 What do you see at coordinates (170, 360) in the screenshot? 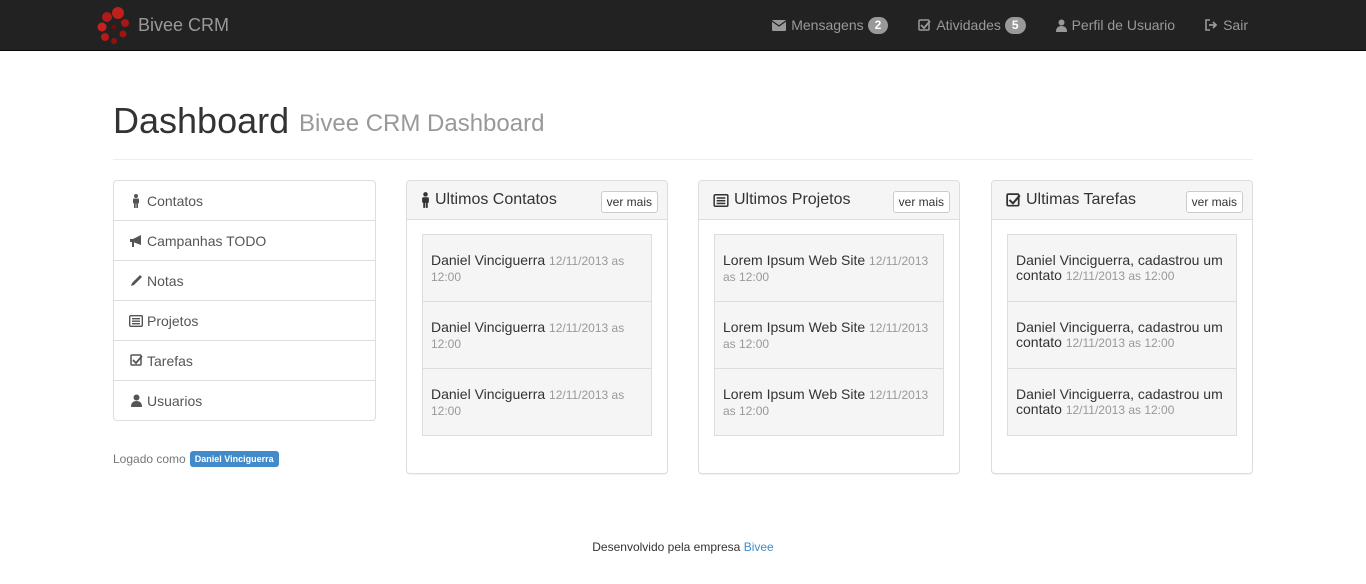
I see `sidebar-item-label: Tarefas` at bounding box center [170, 360].